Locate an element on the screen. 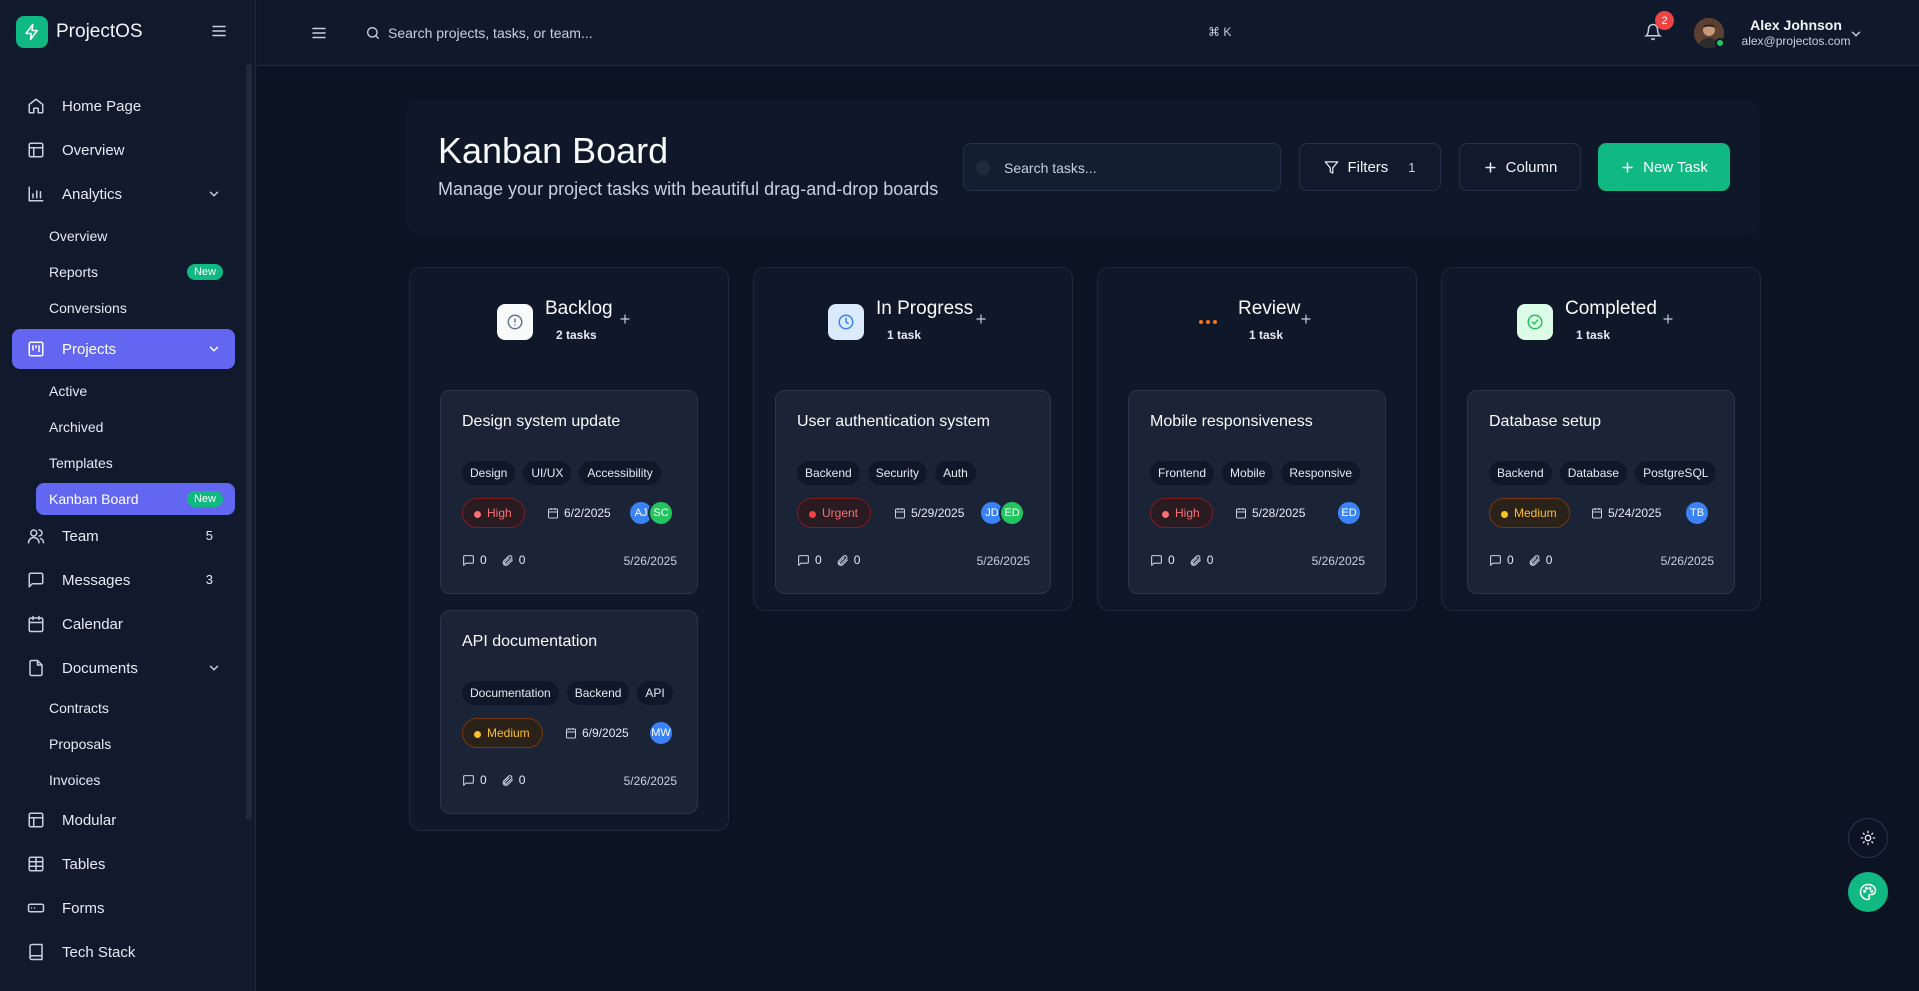 Image resolution: width=1919 pixels, height=991 pixels. task-search-input is located at coordinates (1134, 168).